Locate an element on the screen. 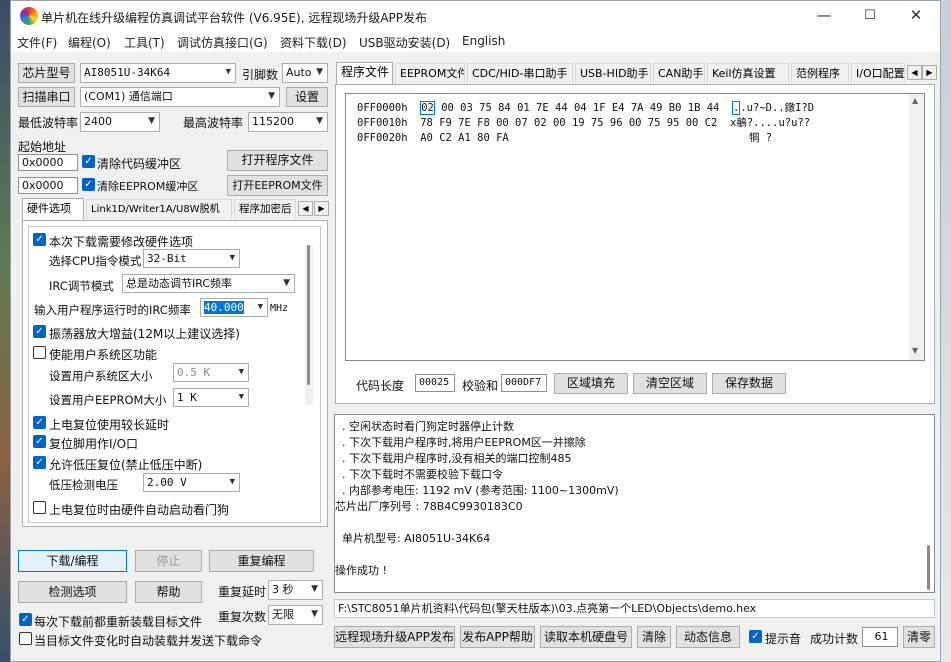 This screenshot has height=662, width=951. menu-usb-driver: USB驱动安装(D) is located at coordinates (404, 42).